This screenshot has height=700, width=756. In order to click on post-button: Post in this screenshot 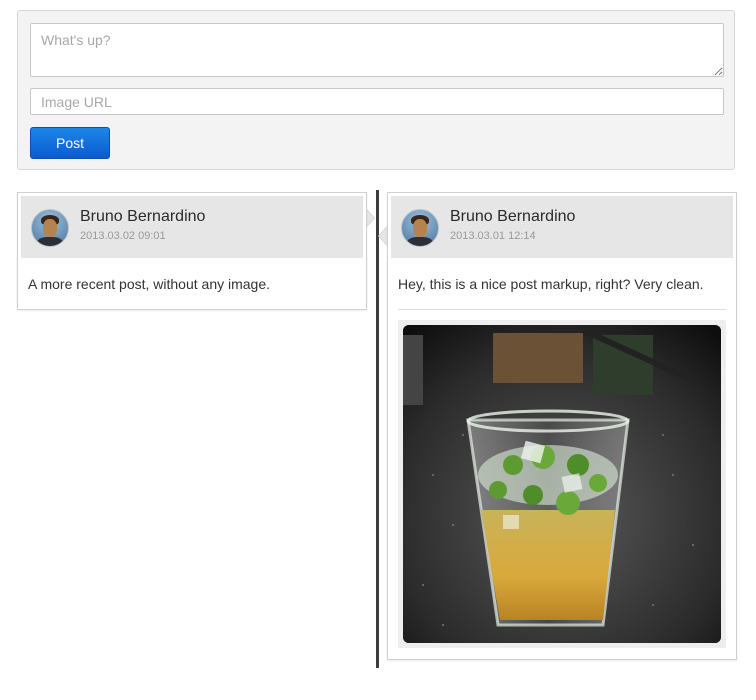, I will do `click(70, 143)`.